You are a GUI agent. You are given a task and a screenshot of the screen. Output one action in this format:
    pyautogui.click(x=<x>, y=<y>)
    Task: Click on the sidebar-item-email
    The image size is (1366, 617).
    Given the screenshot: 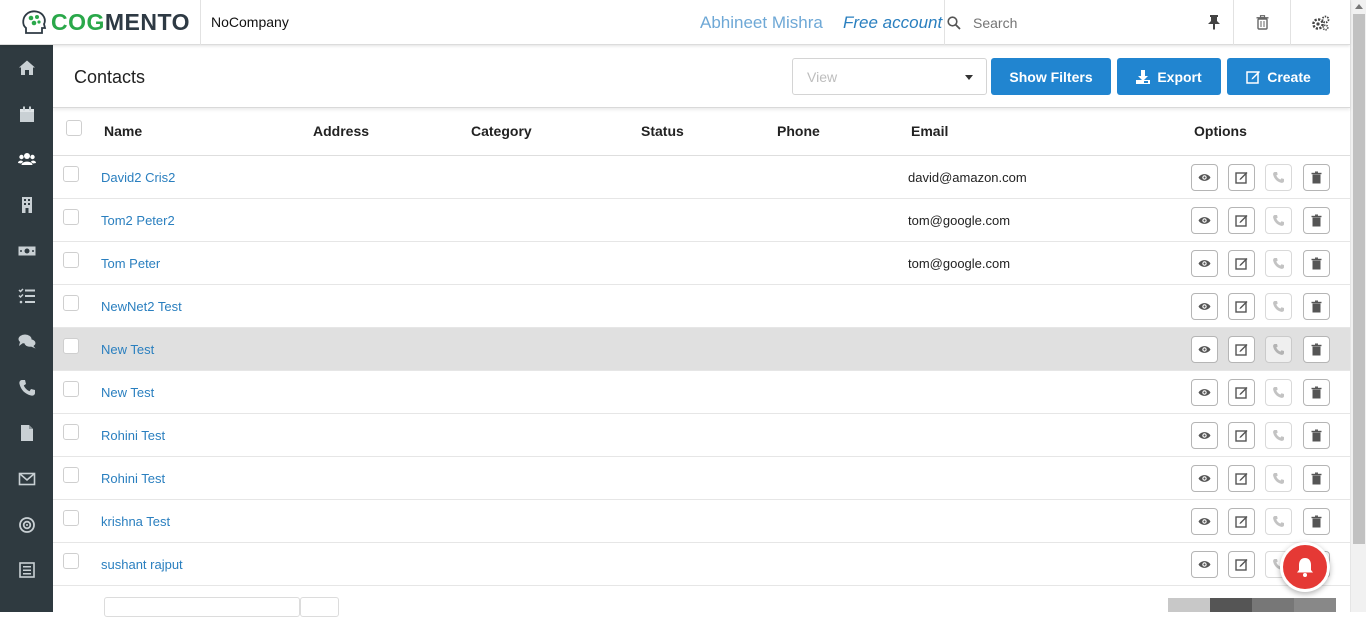 What is the action you would take?
    pyautogui.click(x=26, y=479)
    